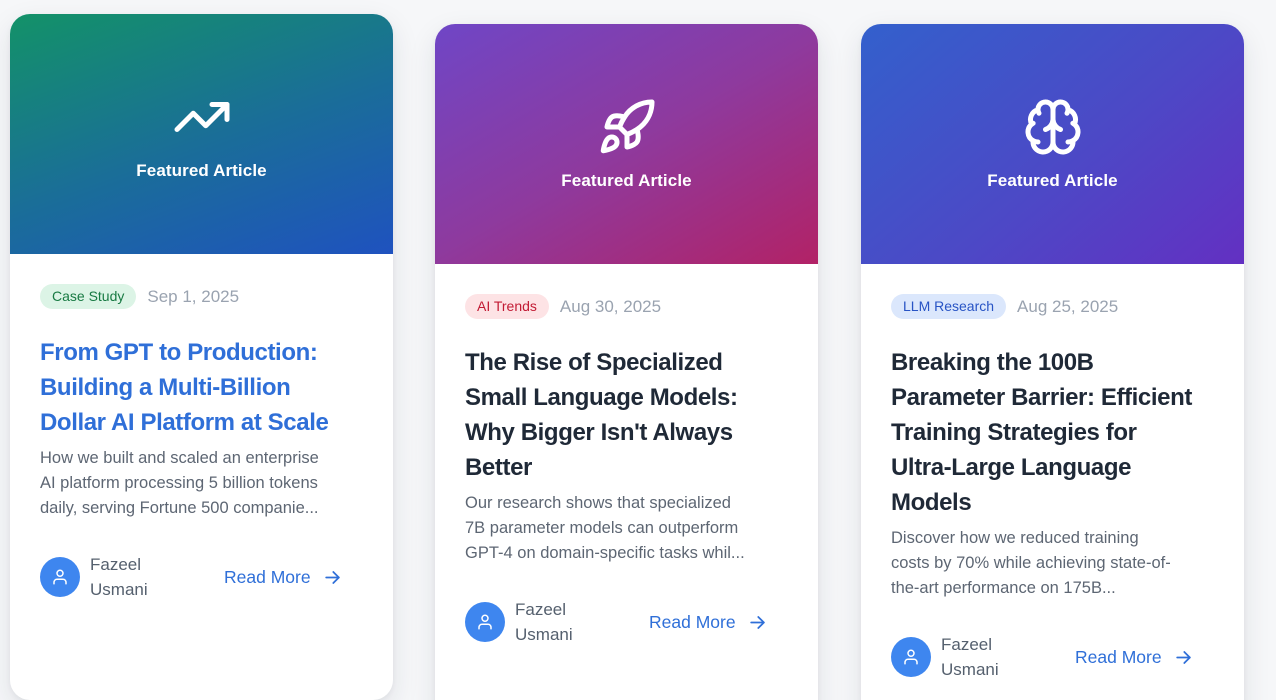 This screenshot has height=700, width=1276. I want to click on title-line: Parameter Barrier: Efficient, so click(1041, 397).